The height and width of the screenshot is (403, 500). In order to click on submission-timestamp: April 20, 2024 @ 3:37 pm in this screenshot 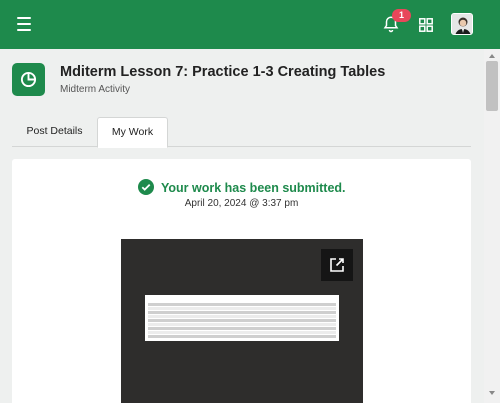, I will do `click(241, 203)`.